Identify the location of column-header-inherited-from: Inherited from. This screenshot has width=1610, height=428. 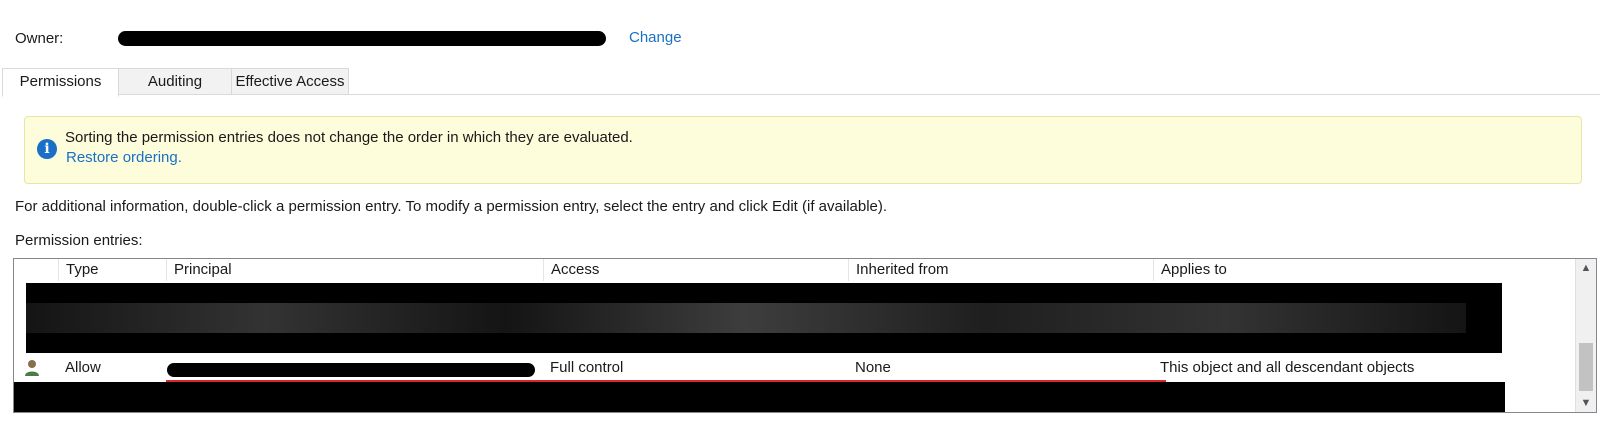
(1001, 270).